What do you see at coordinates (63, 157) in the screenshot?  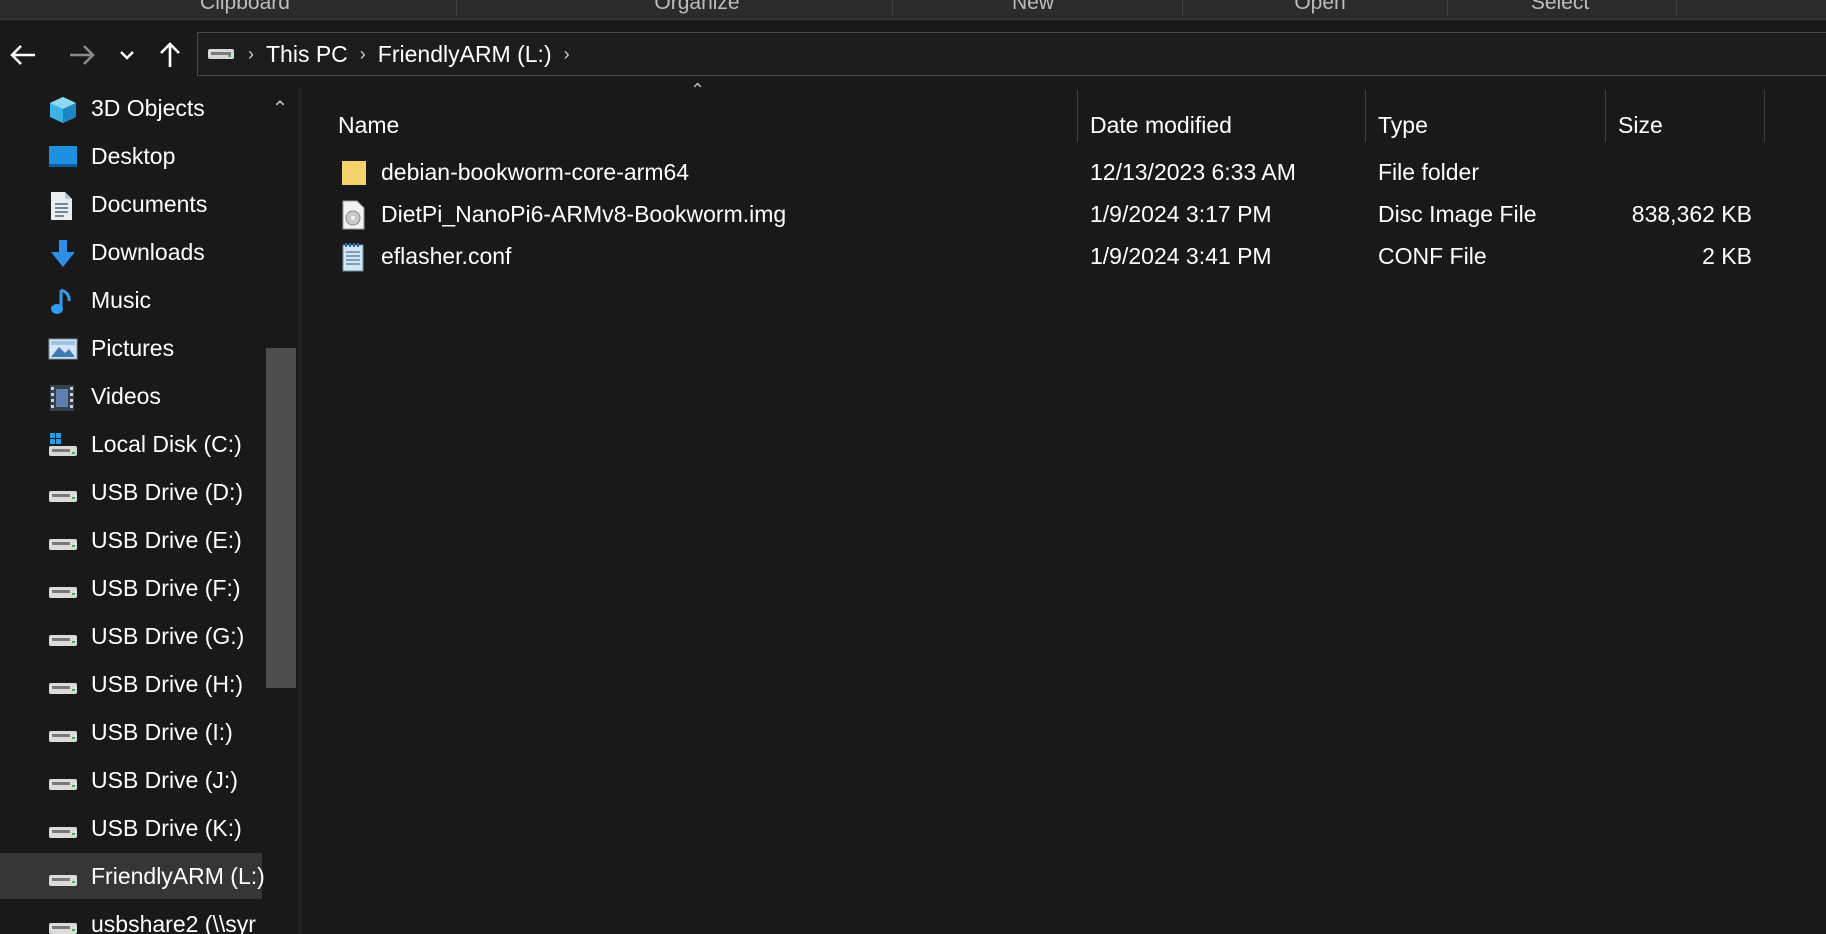 I see `desktop-icon` at bounding box center [63, 157].